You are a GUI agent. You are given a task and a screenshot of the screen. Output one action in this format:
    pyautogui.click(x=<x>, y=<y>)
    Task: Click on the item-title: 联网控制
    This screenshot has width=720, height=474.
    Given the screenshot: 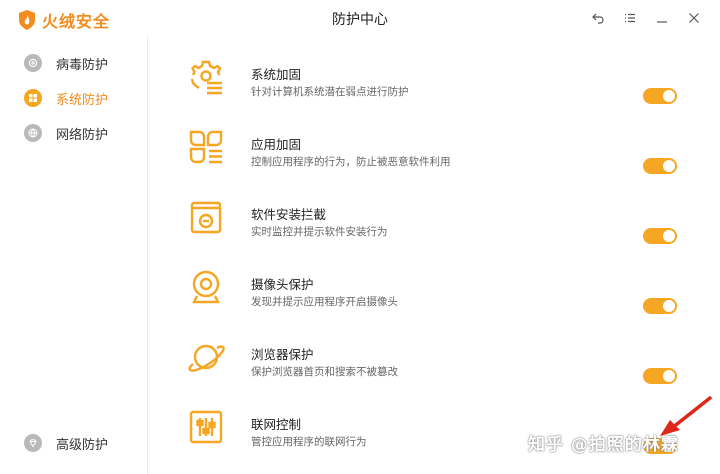 What is the action you would take?
    pyautogui.click(x=276, y=424)
    